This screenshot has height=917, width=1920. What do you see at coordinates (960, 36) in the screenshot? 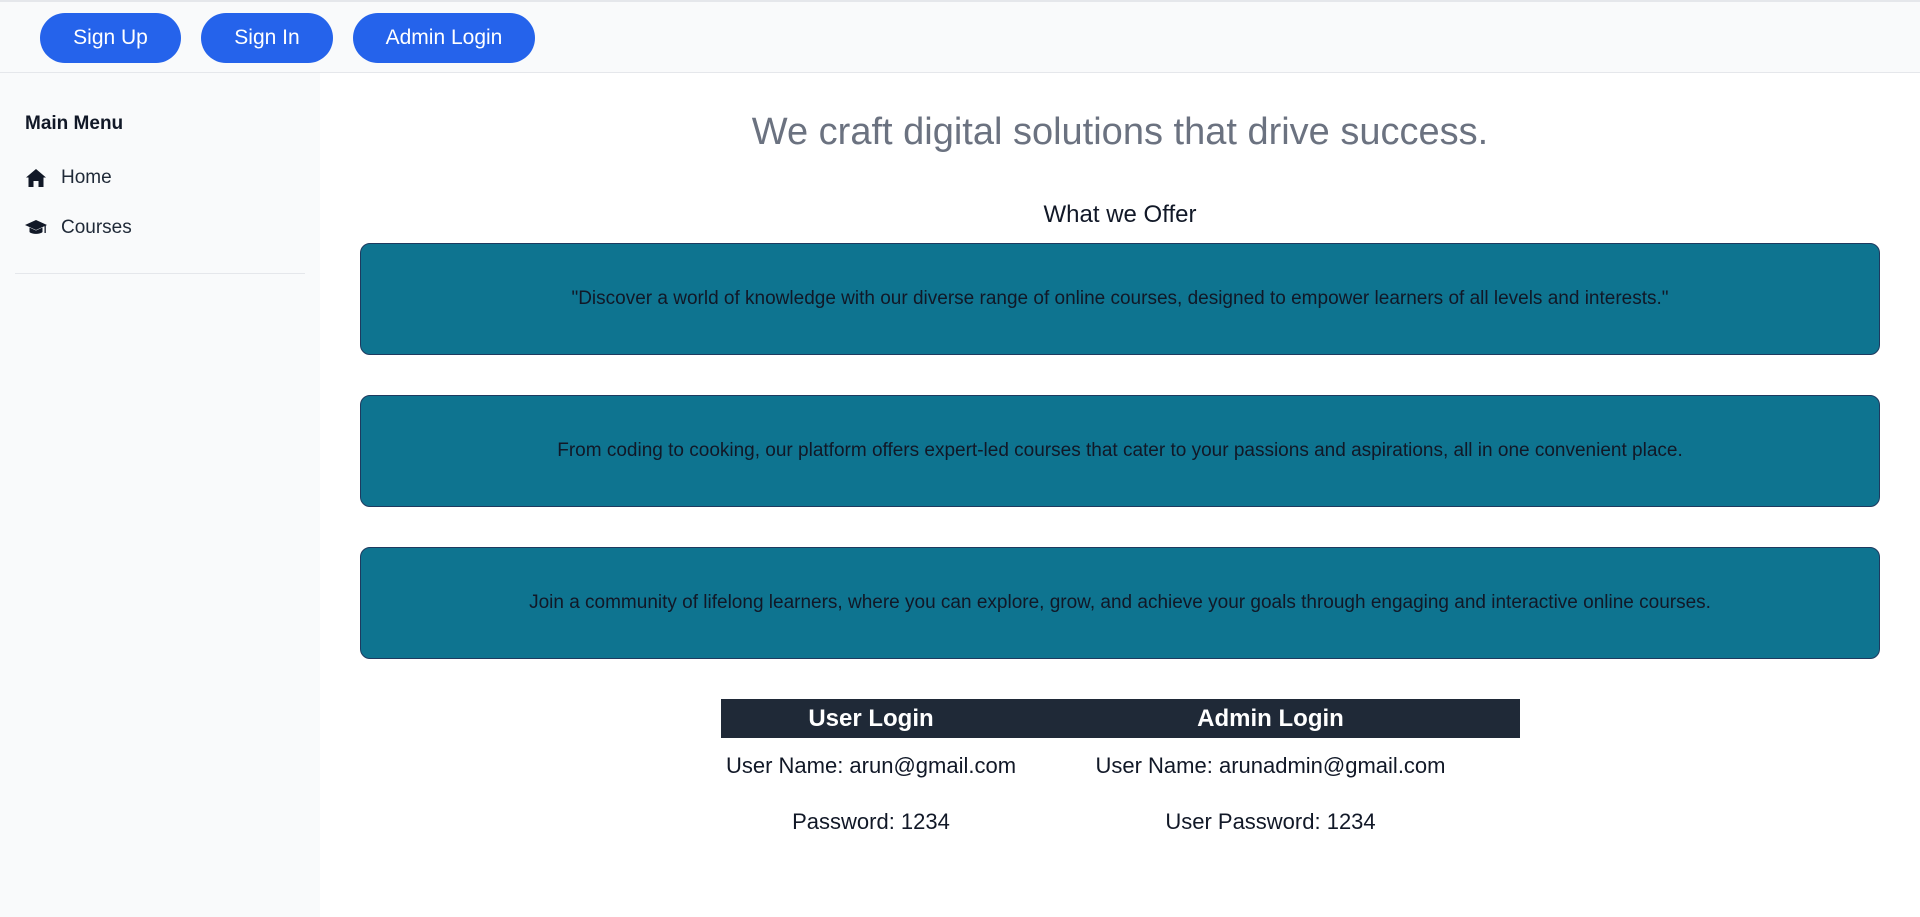
I see `top-bar: Sign Up Sign In Admin Login` at bounding box center [960, 36].